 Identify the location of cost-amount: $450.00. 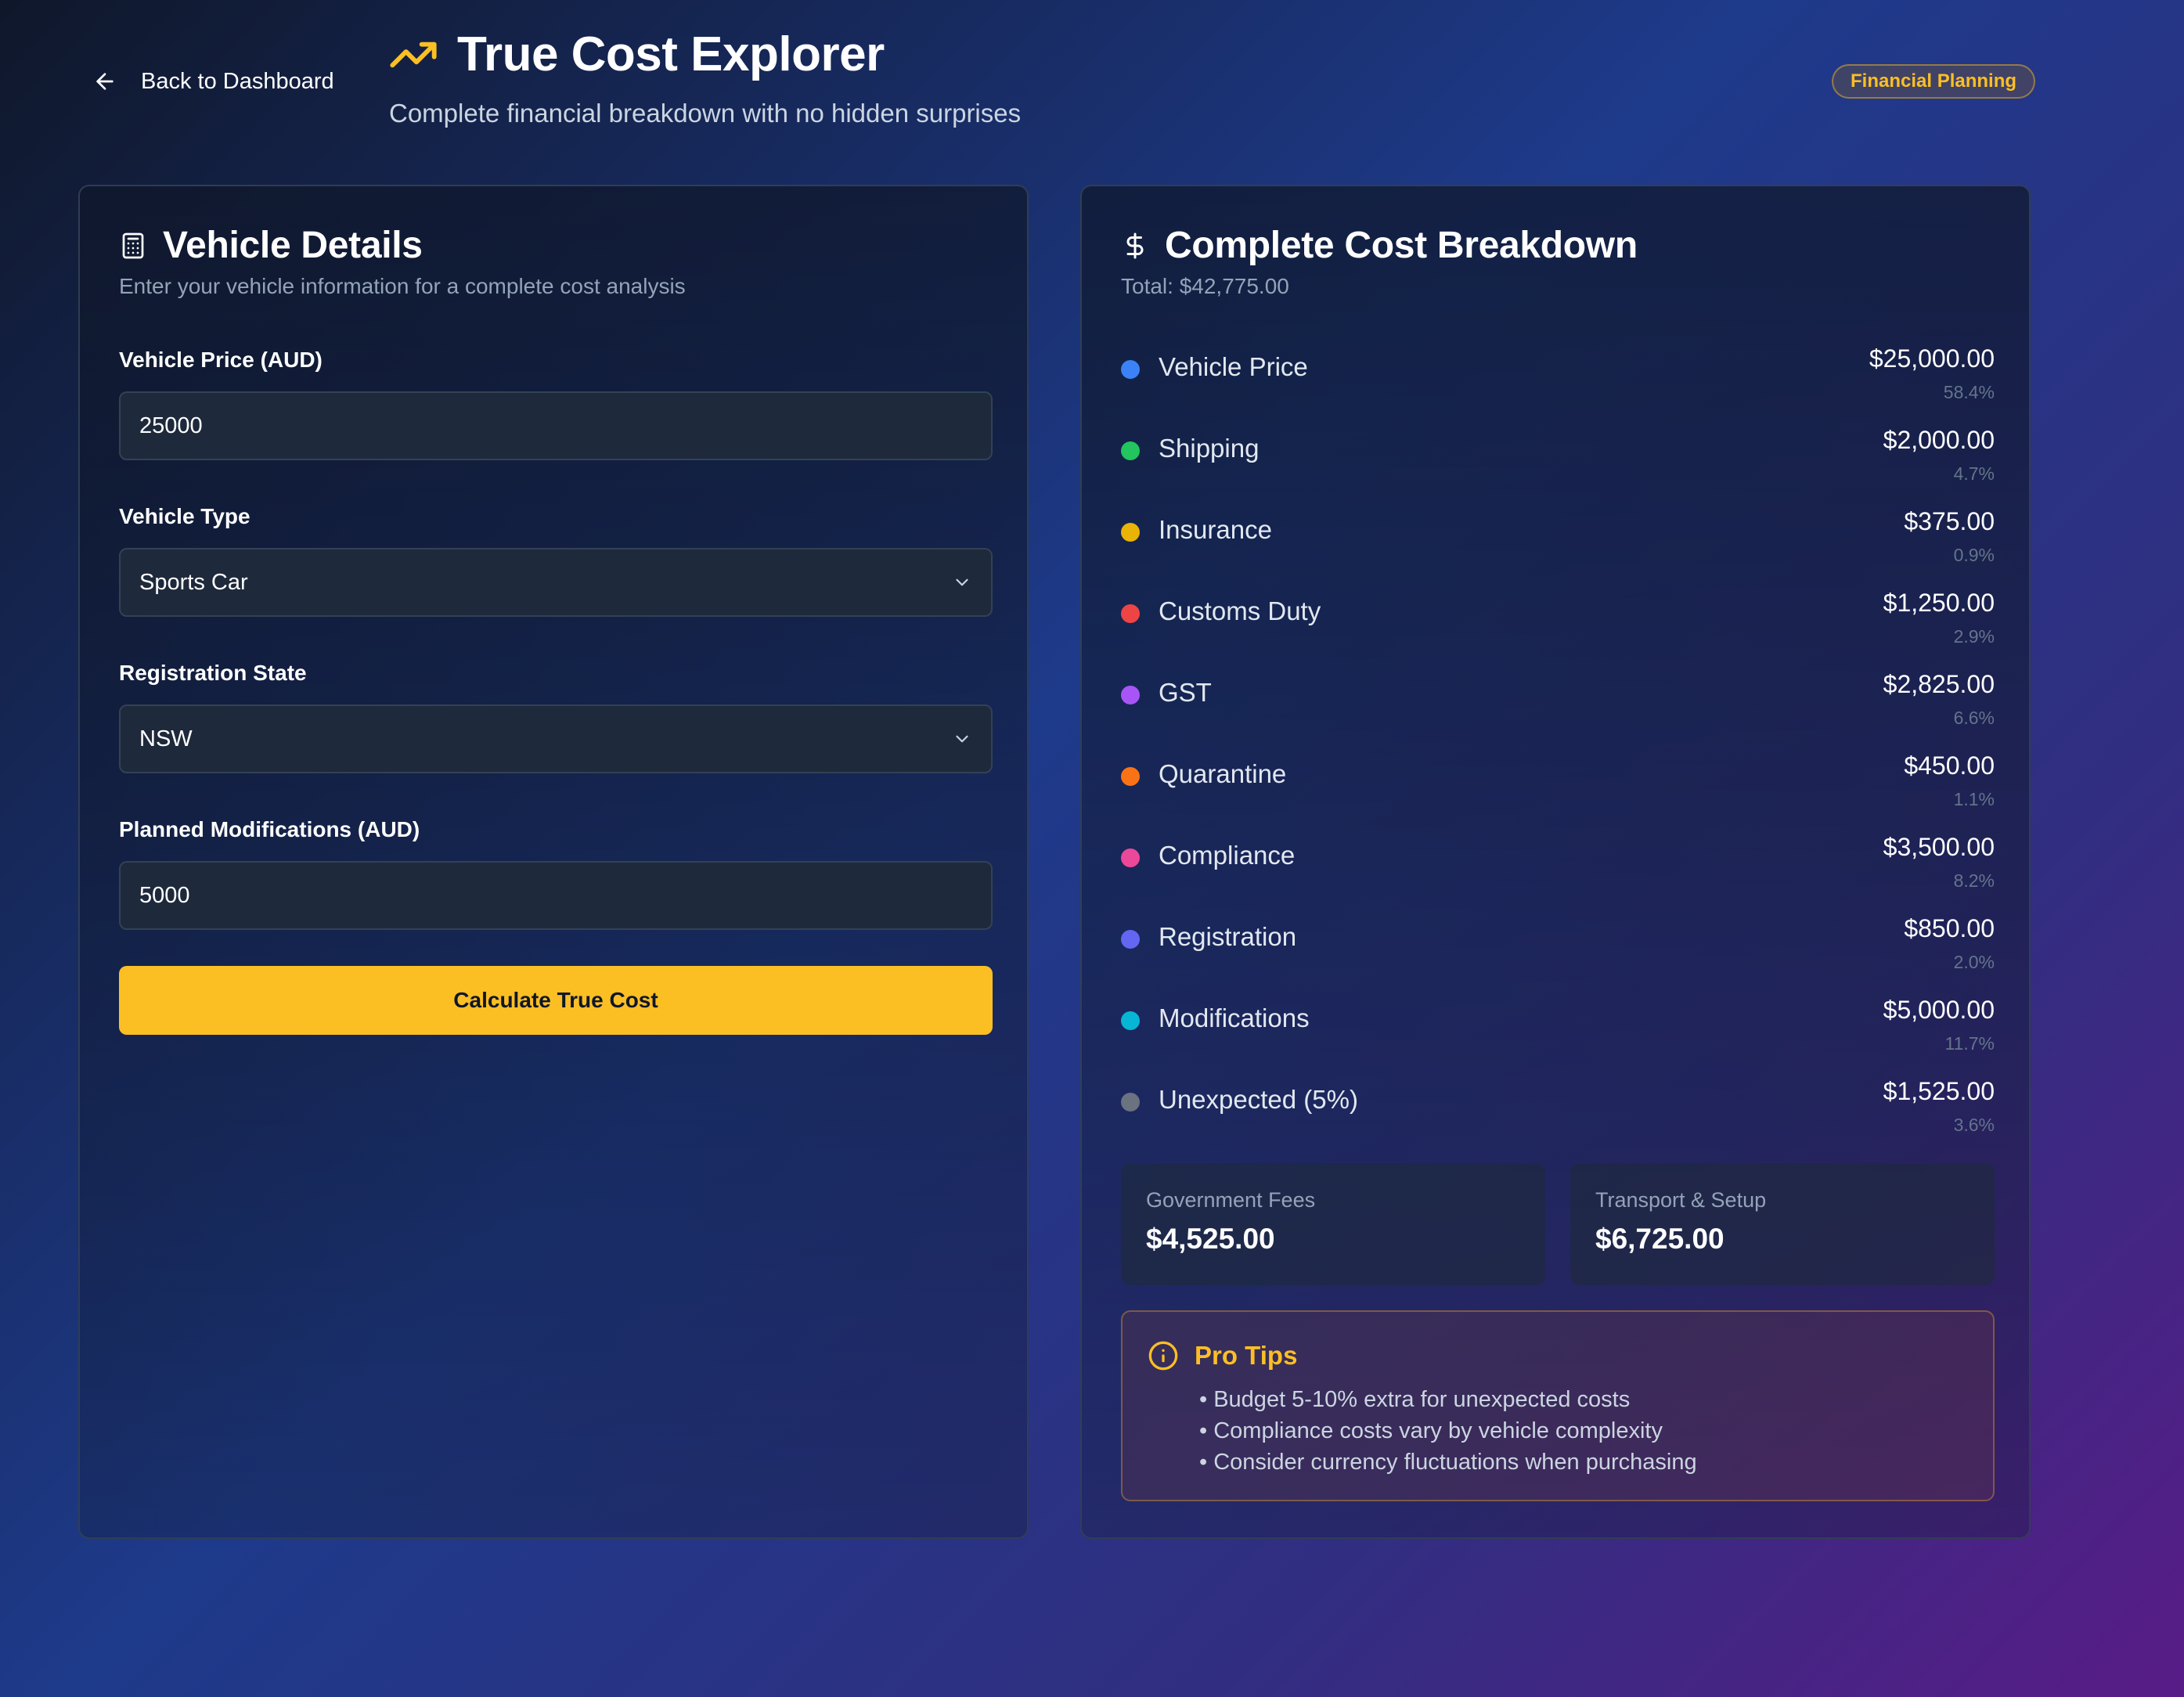
(1949, 765).